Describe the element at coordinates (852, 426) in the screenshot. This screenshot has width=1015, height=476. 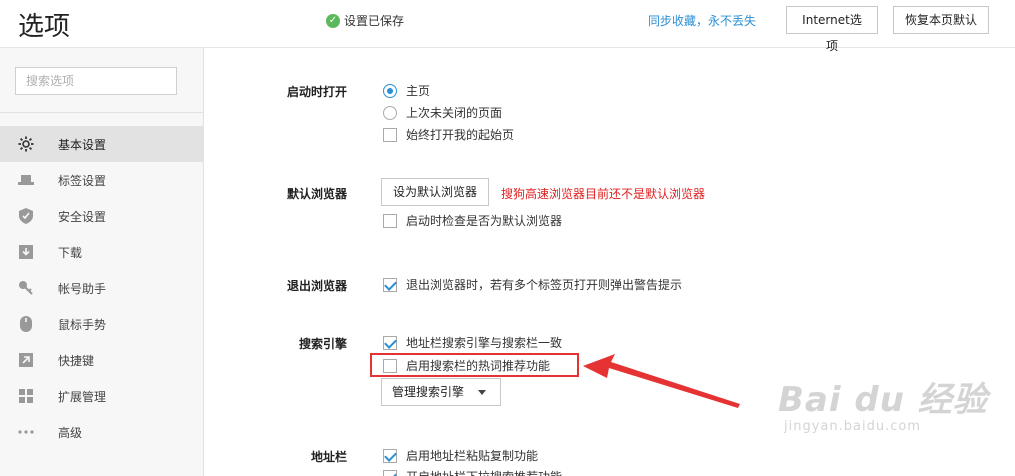
I see `watermark-url: jingyan.baidu.com` at that location.